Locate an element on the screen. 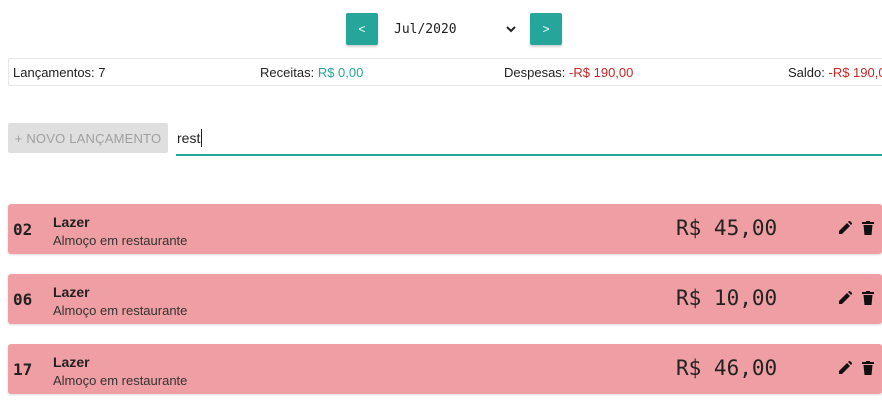 Image resolution: width=882 pixels, height=414 pixels. expenses-summary: Despesas: -R$ 190,00 is located at coordinates (568, 72).